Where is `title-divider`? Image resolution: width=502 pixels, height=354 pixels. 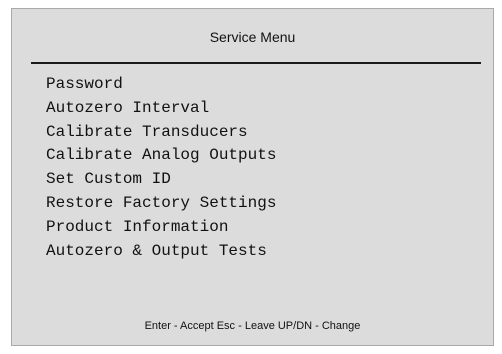 title-divider is located at coordinates (256, 63).